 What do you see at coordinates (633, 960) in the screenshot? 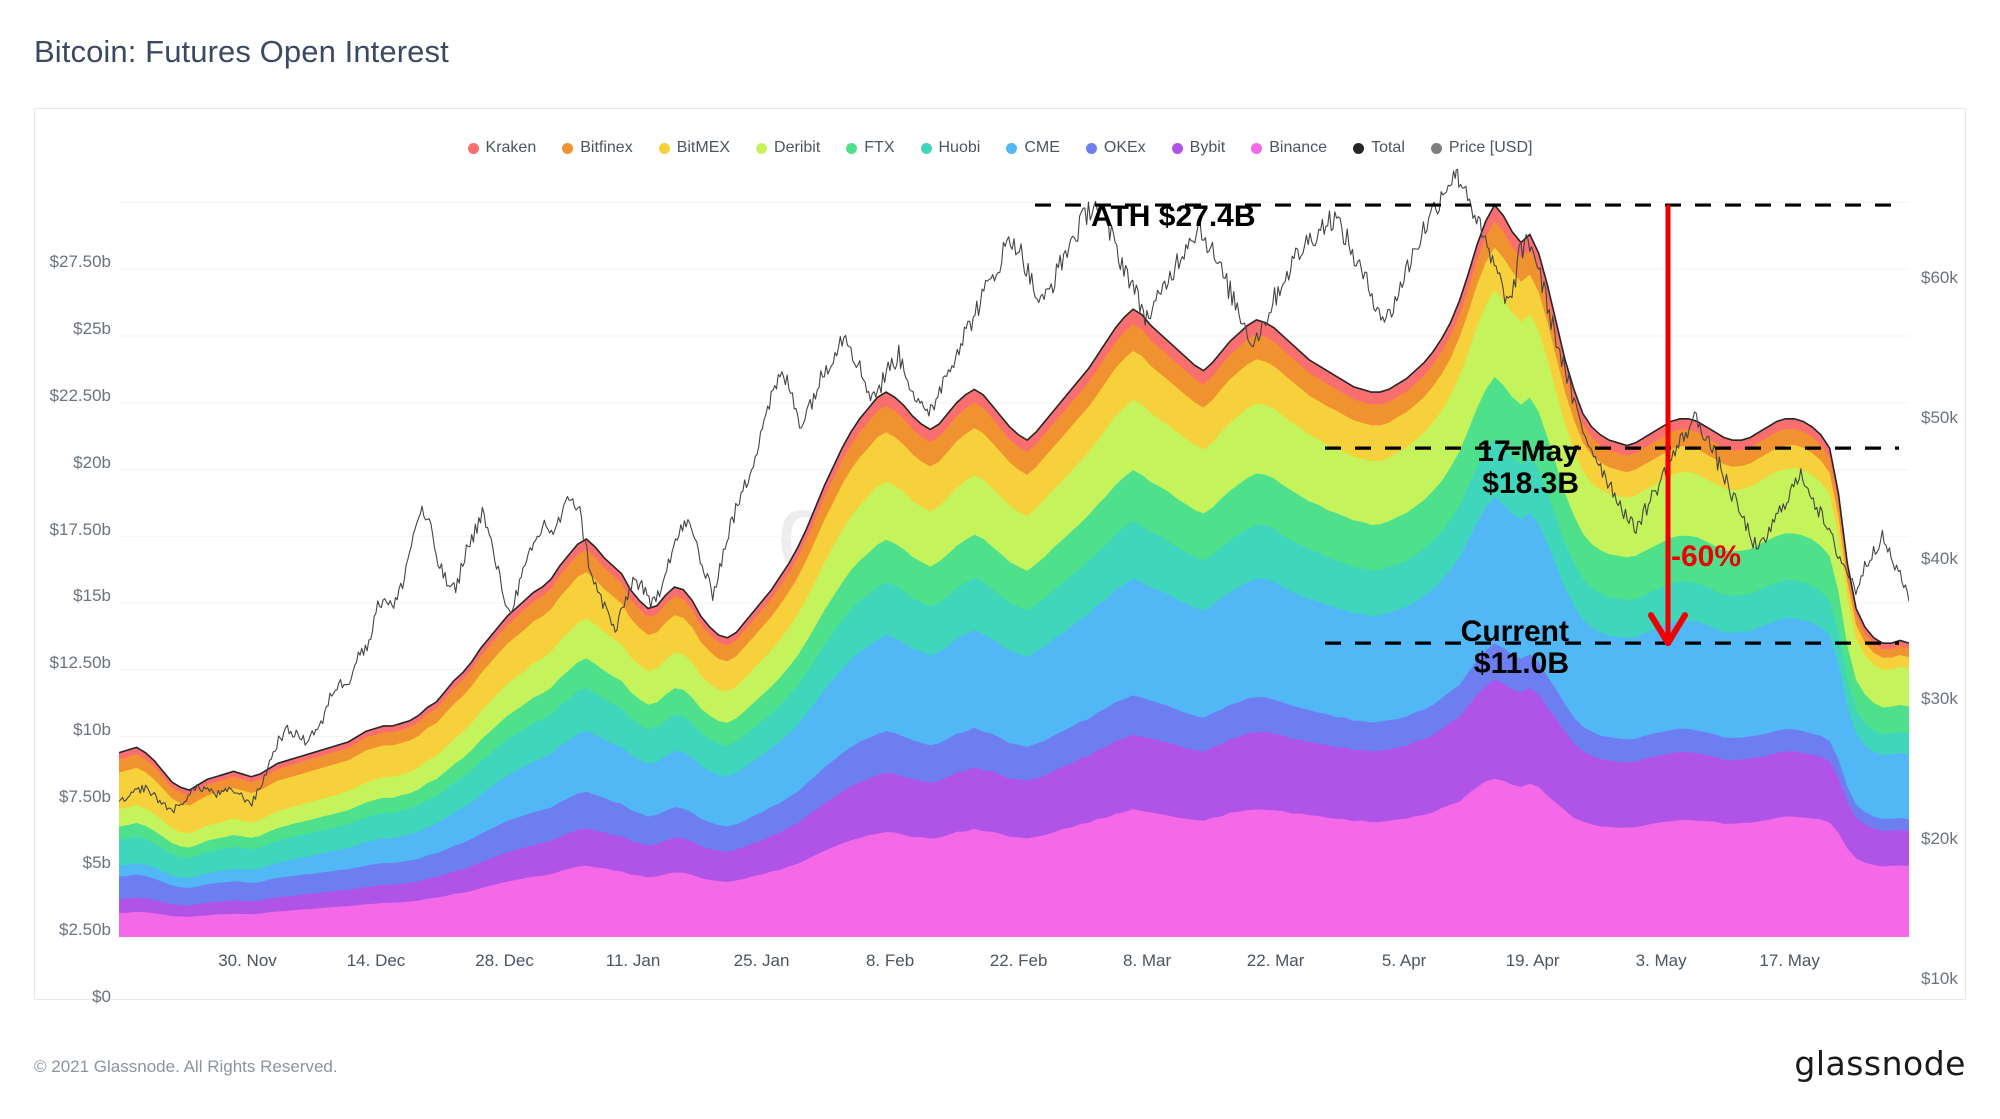
I see `x-axis-tick: 11. Jan` at bounding box center [633, 960].